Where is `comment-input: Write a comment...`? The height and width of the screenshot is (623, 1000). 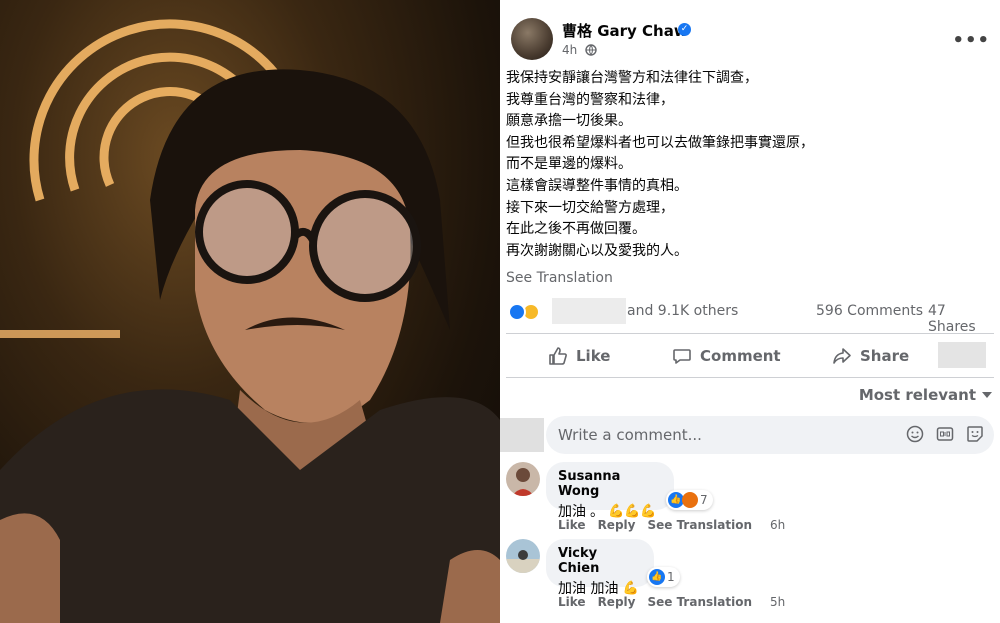
comment-input: Write a comment... is located at coordinates (770, 435).